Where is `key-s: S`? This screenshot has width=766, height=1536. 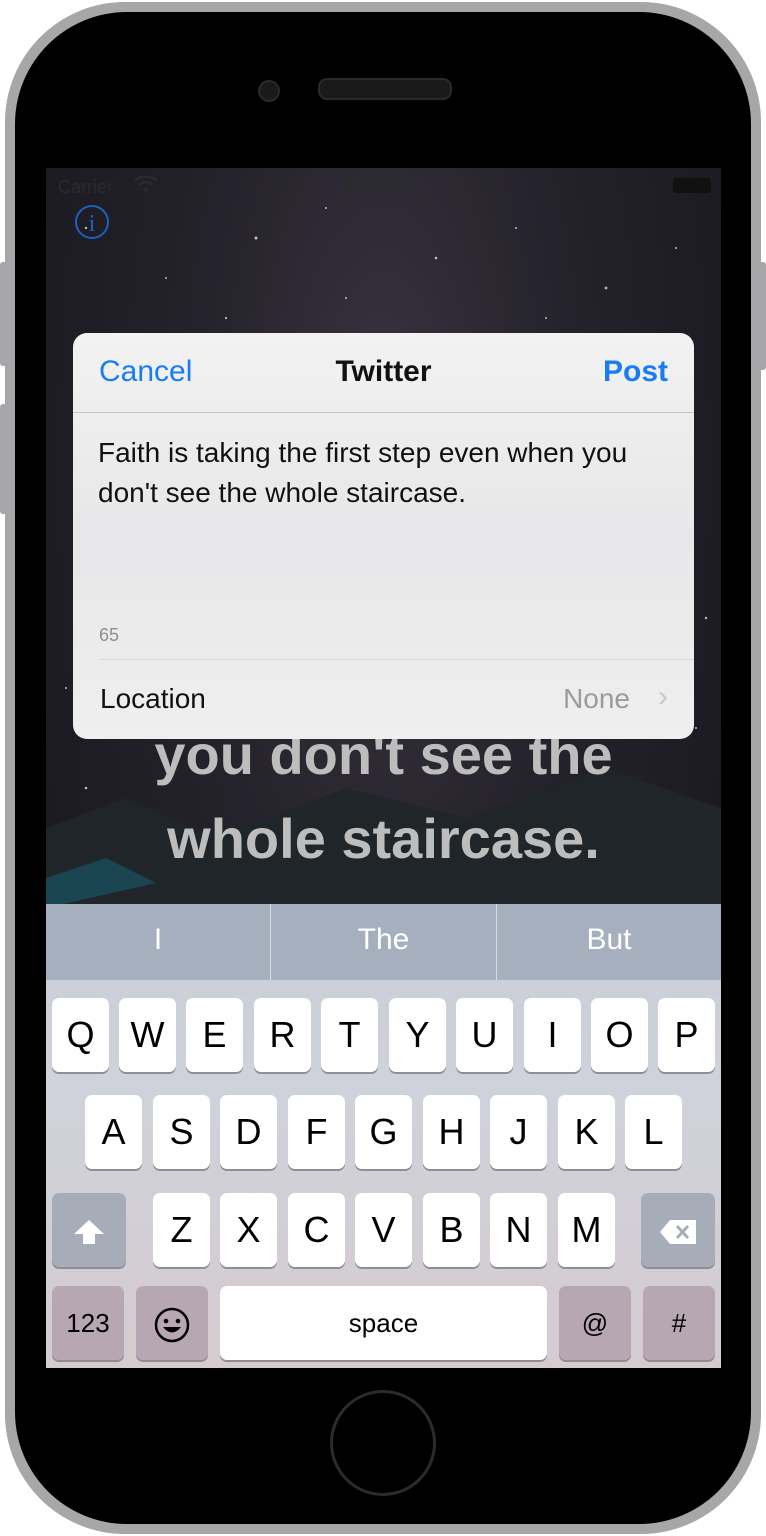
key-s: S is located at coordinates (181, 1132).